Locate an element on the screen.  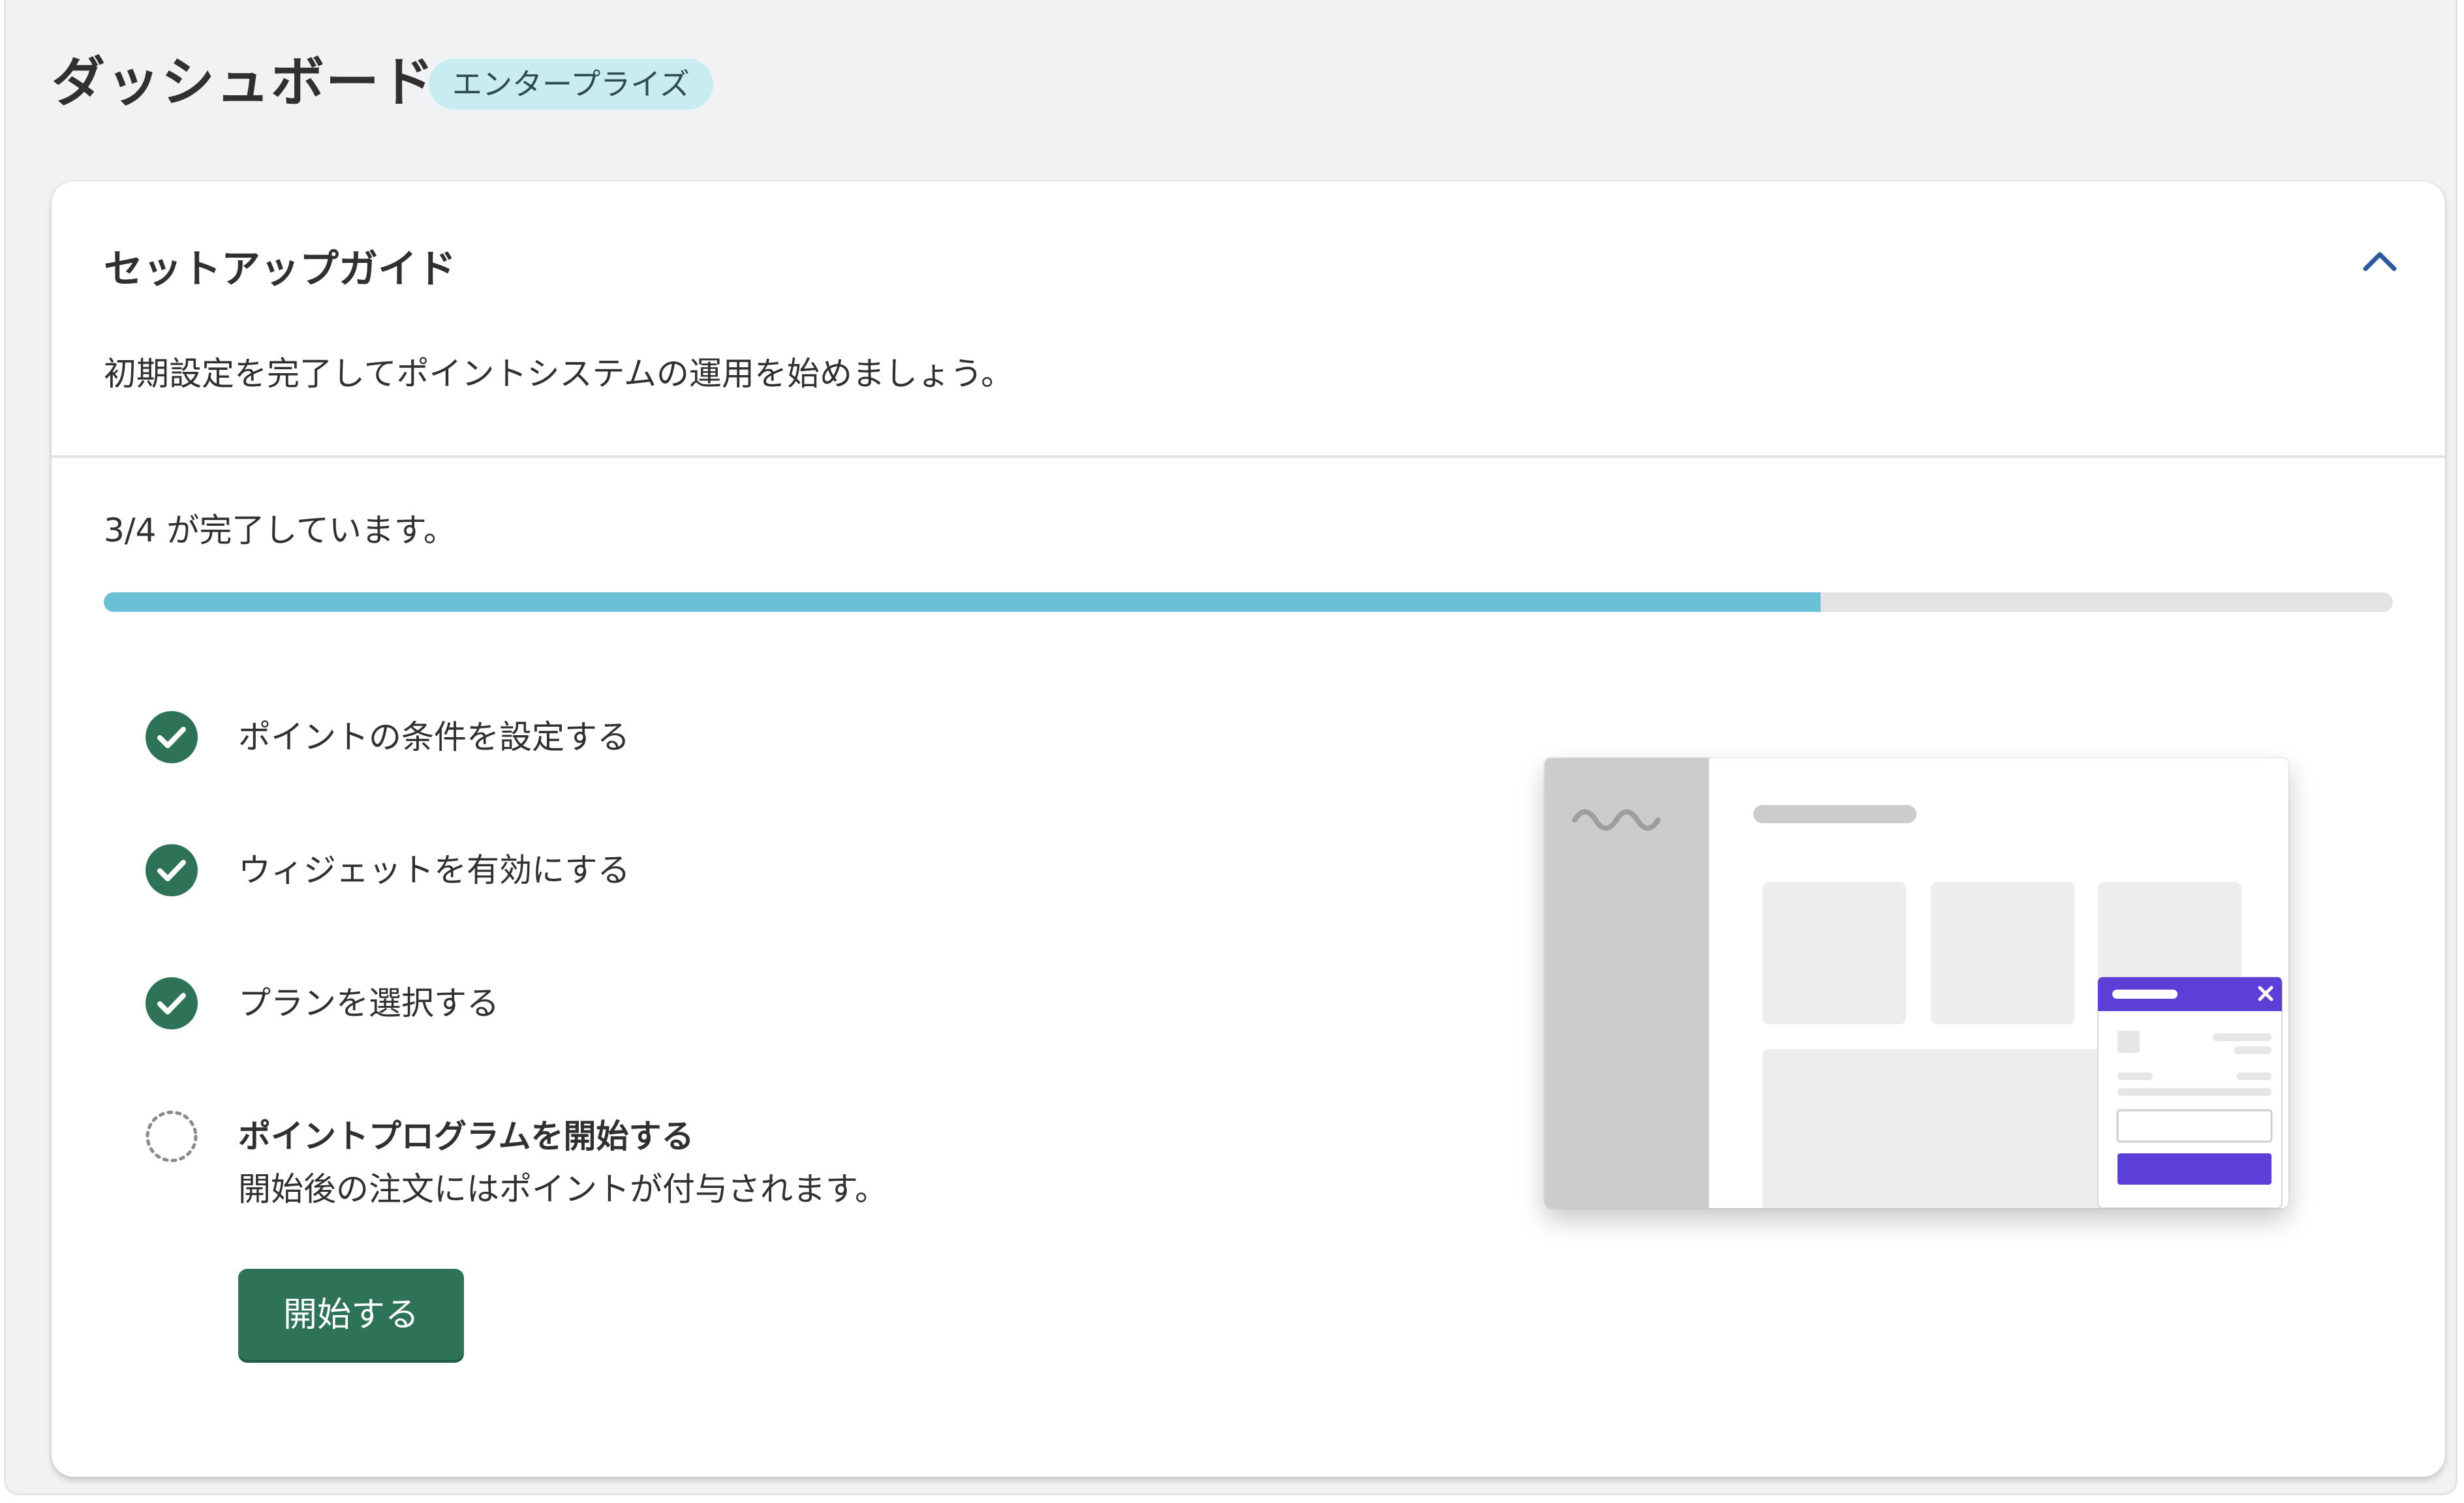
task-item: ポイントの条件を設定する is located at coordinates (387, 737).